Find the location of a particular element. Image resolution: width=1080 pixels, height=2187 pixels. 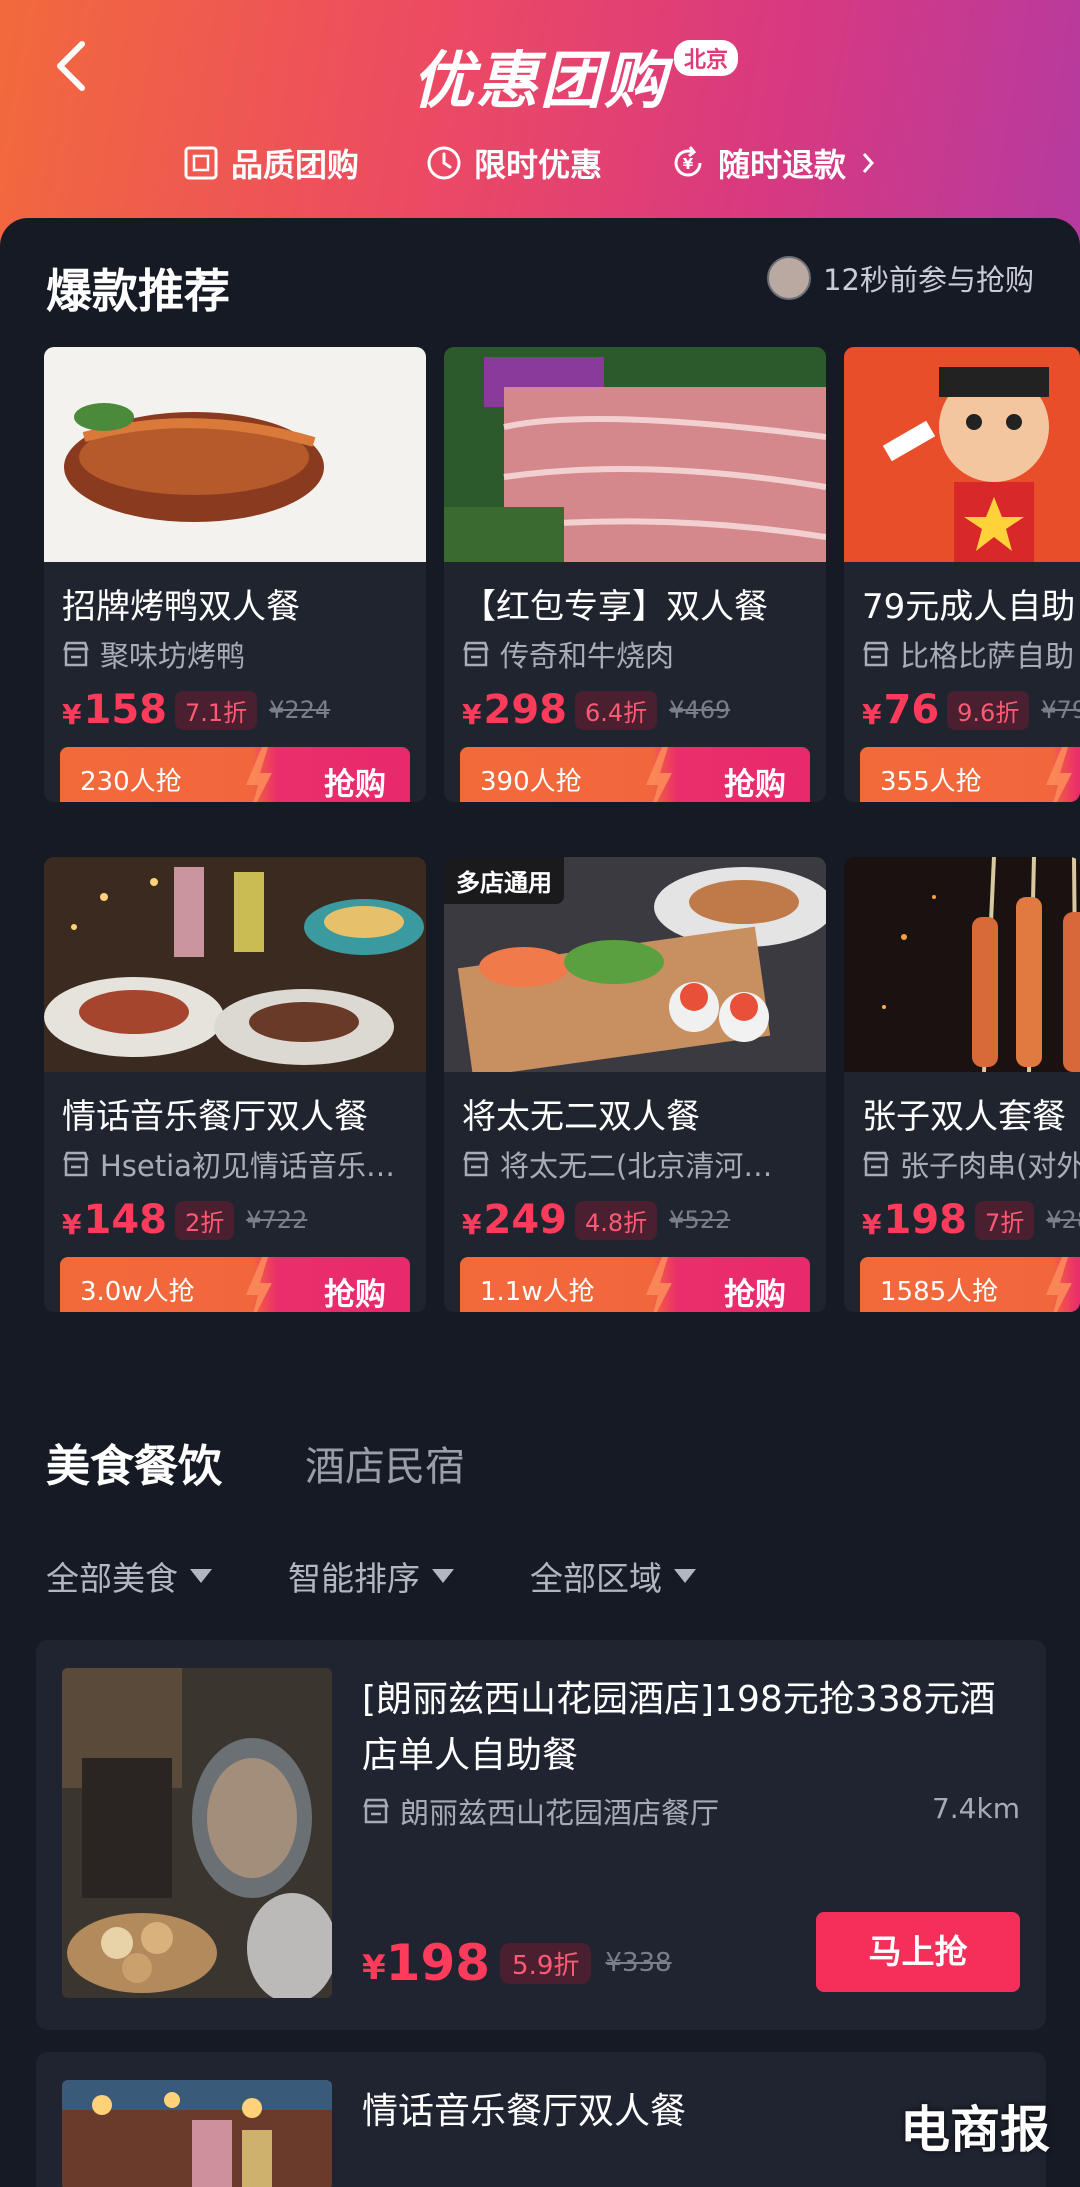

grab-count: 355人抢 is located at coordinates (931, 782).